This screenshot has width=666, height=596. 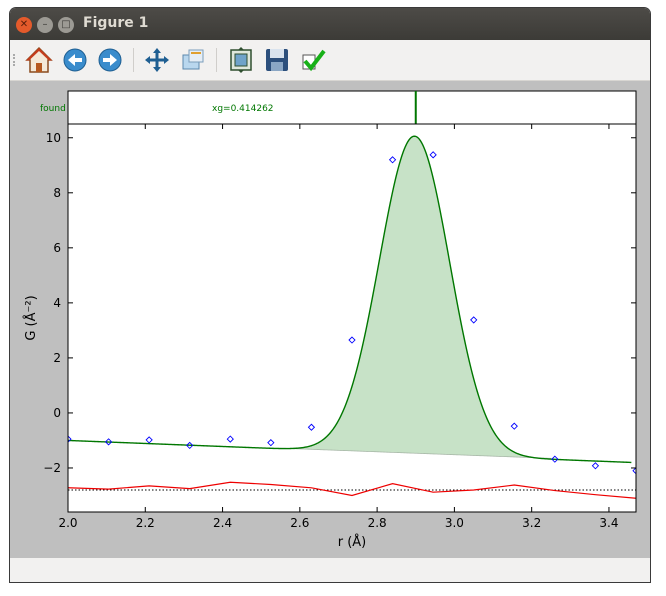 I want to click on pan-button, so click(x=157, y=60).